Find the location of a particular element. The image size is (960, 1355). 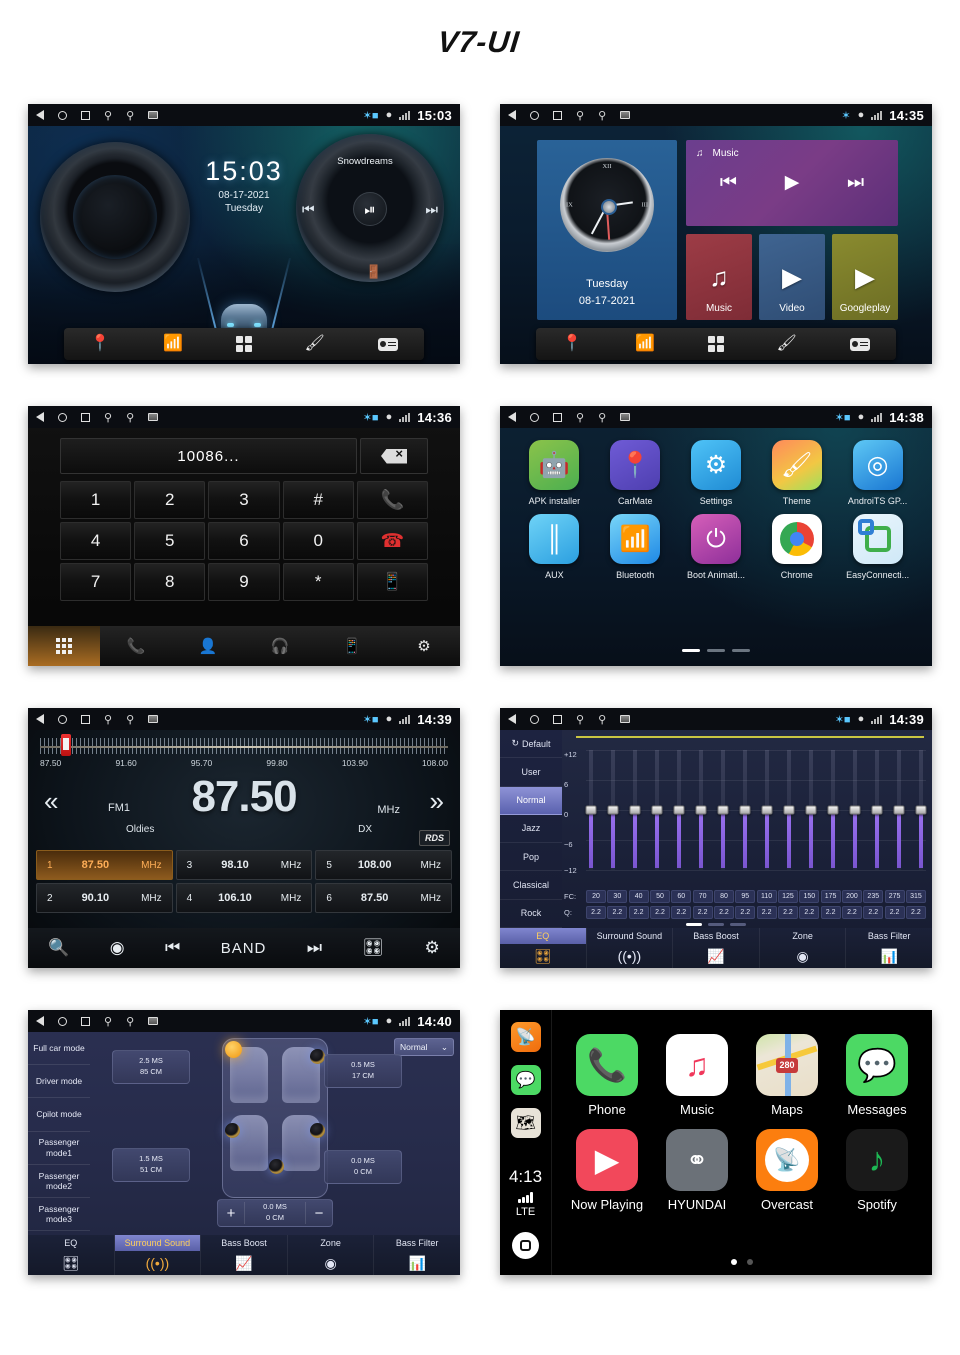

preset-button: 4 106.10 MHz is located at coordinates (244, 898).